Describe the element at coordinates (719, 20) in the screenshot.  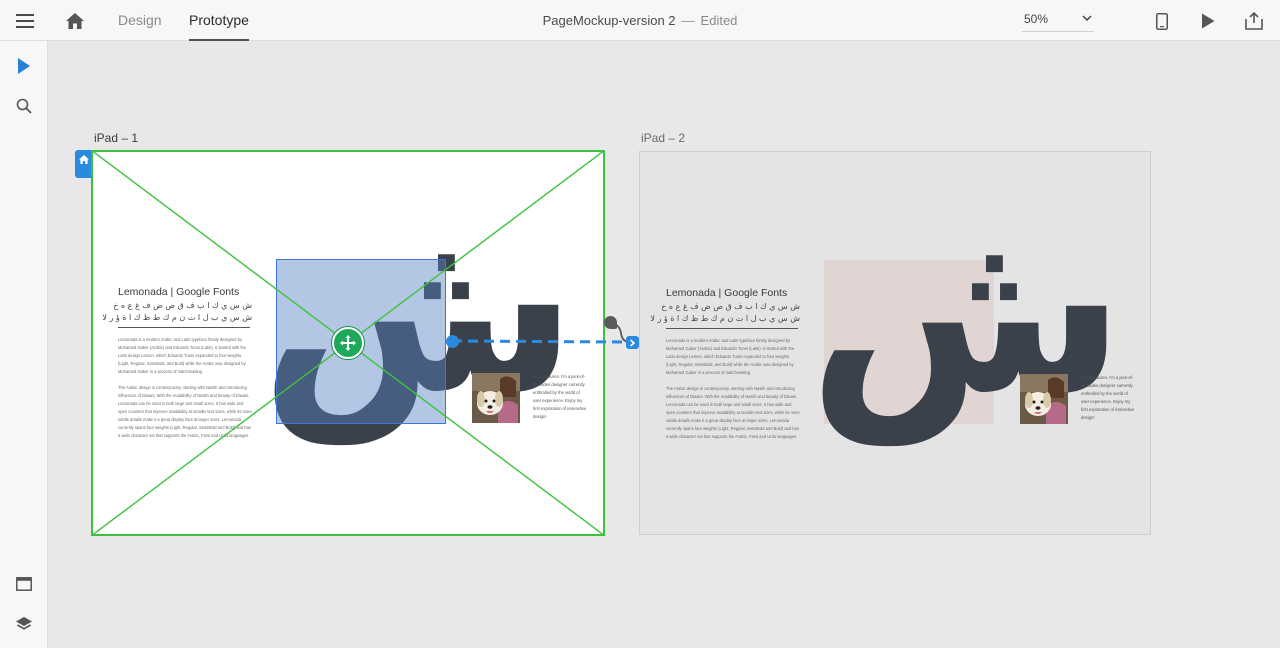
I see `document-status: Edited` at that location.